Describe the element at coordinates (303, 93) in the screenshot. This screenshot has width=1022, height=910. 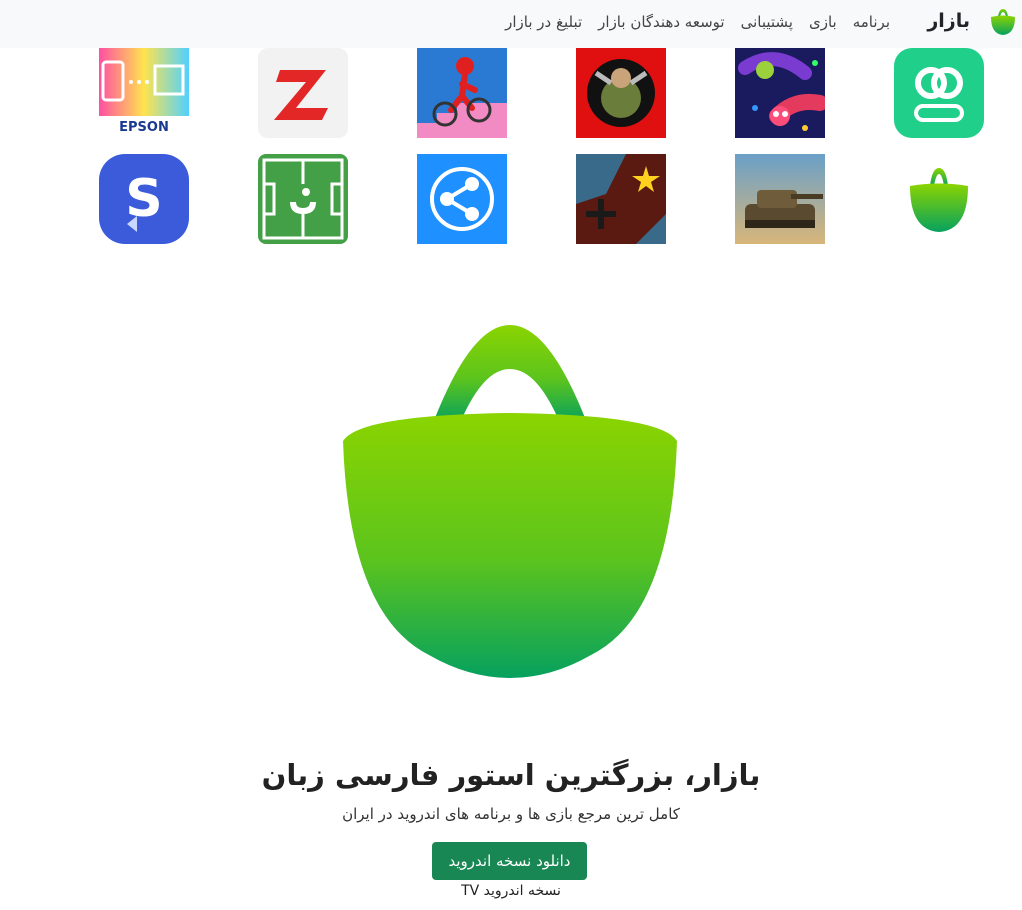
I see `zapya-app-icon` at that location.